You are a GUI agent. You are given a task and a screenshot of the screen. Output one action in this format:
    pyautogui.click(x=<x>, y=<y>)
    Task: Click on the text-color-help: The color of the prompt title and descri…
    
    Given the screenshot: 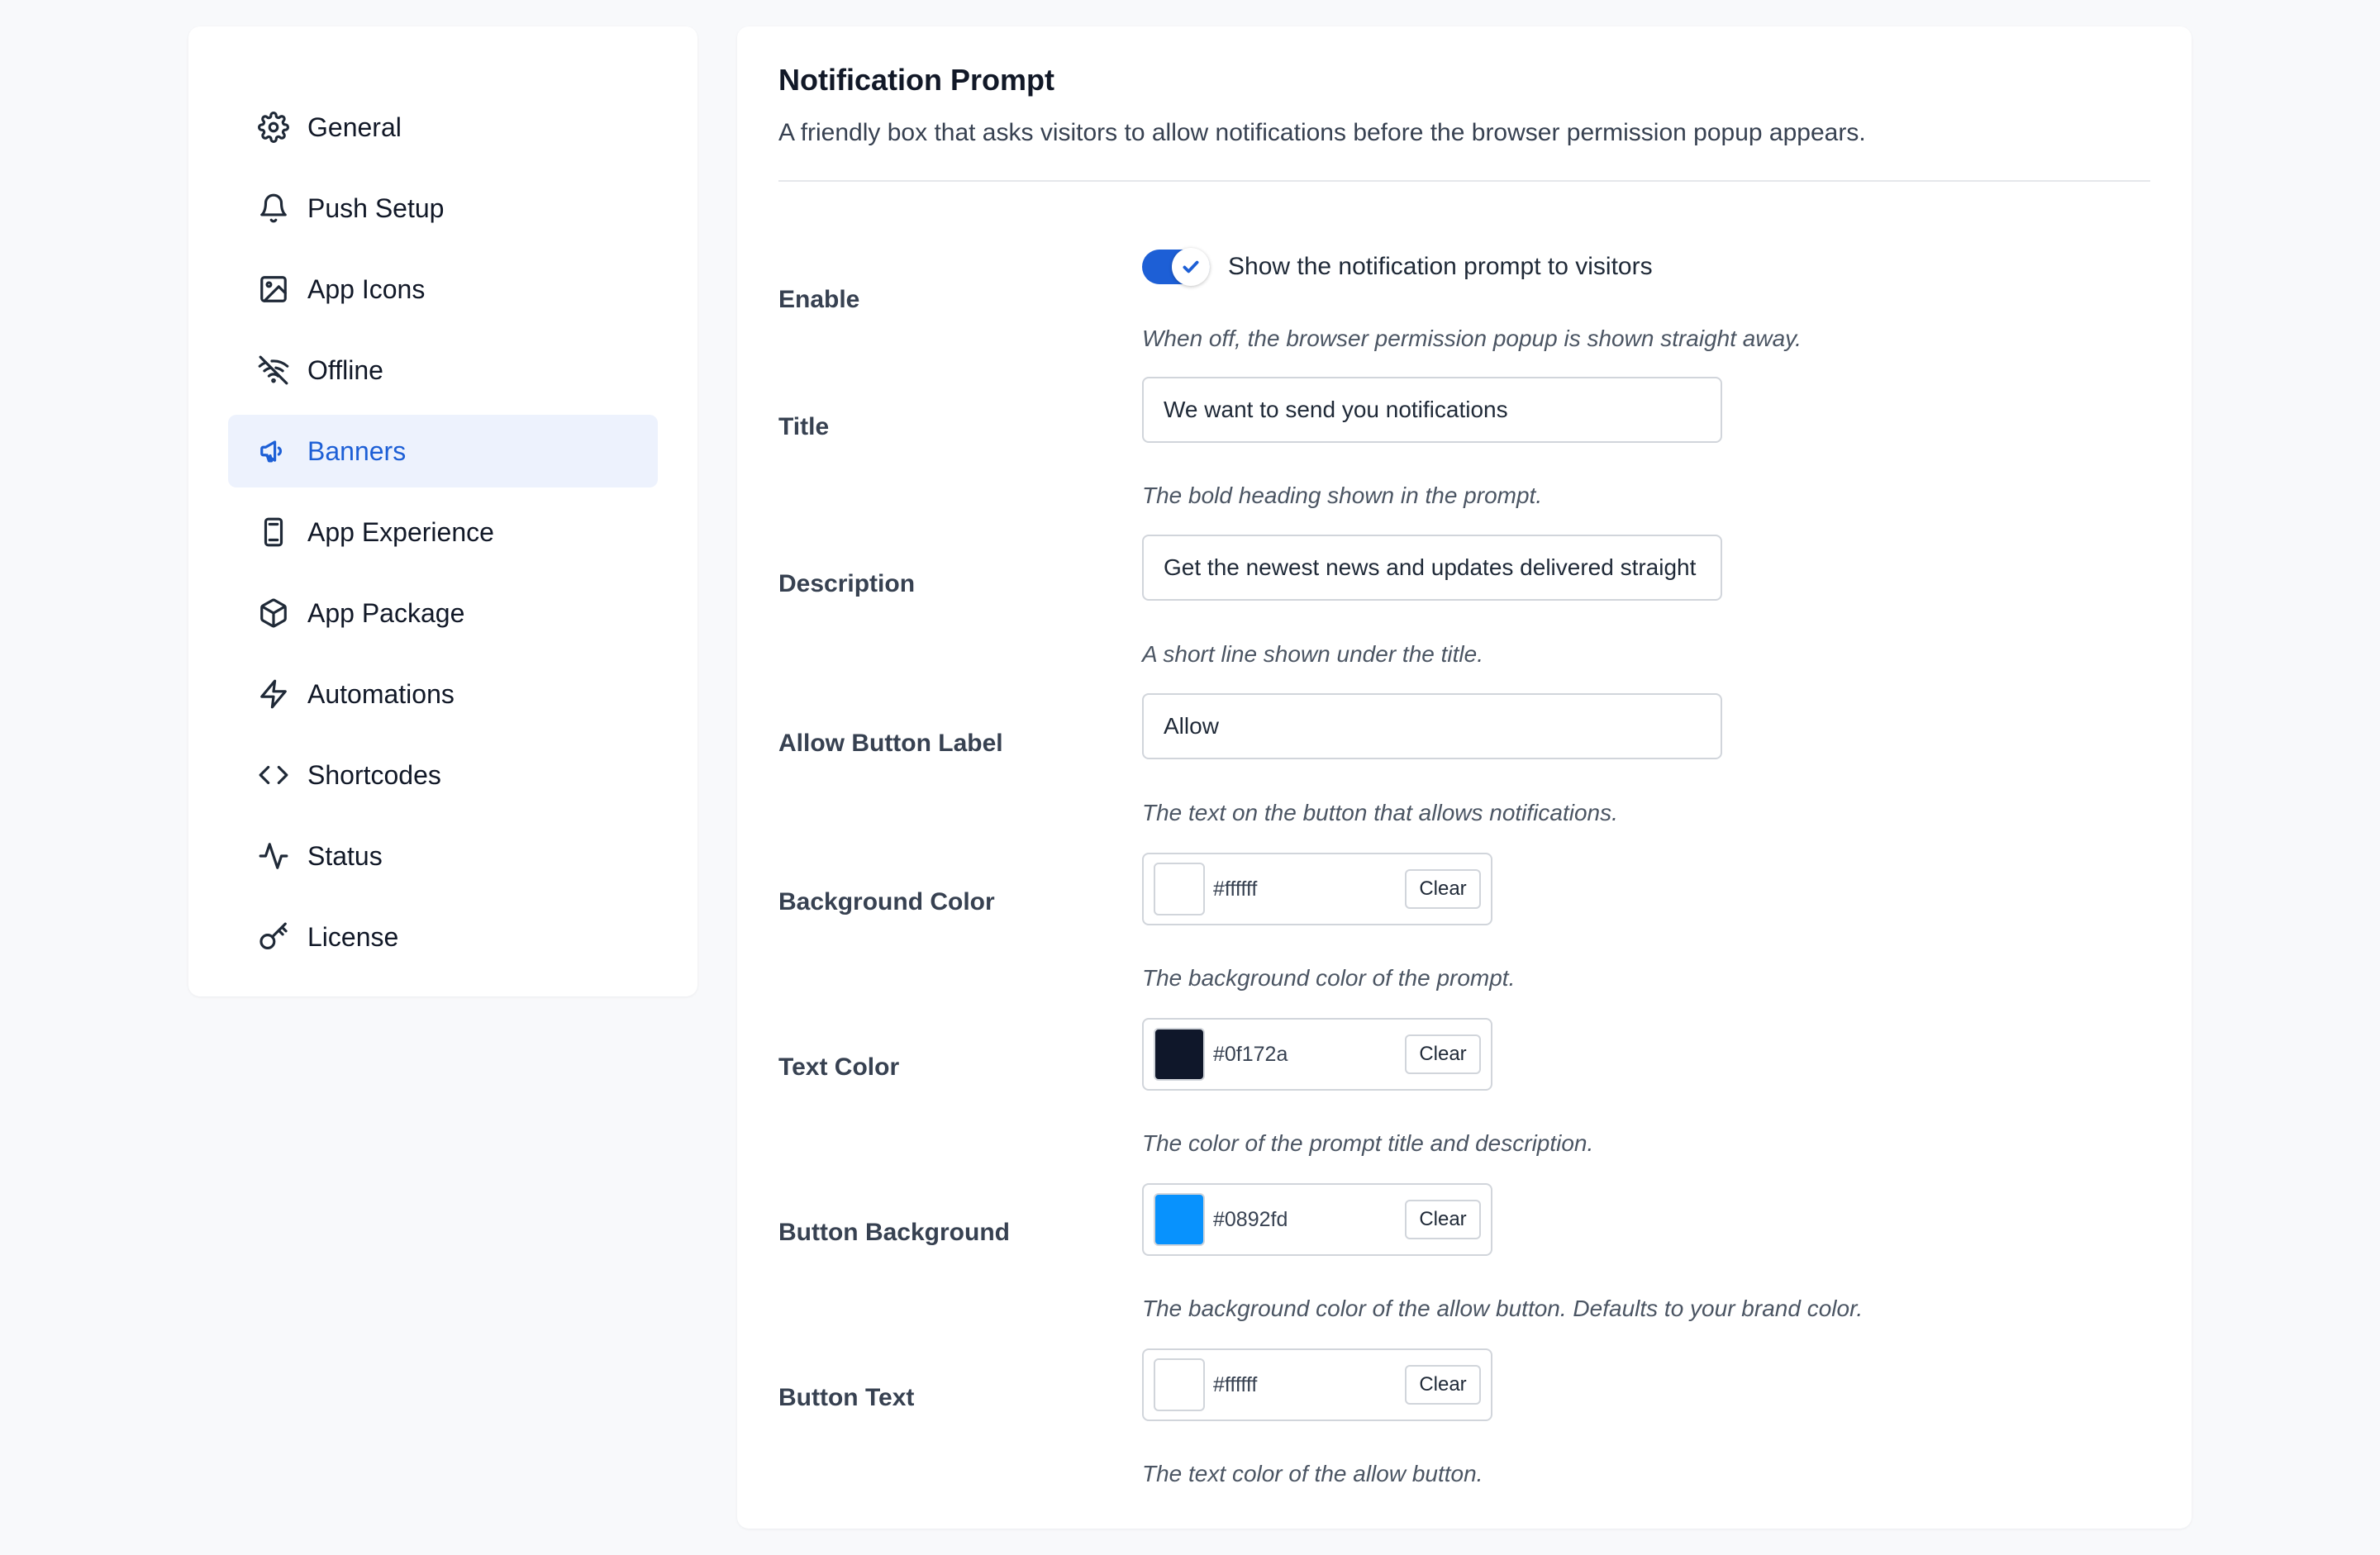 What is the action you would take?
    pyautogui.click(x=1368, y=1143)
    